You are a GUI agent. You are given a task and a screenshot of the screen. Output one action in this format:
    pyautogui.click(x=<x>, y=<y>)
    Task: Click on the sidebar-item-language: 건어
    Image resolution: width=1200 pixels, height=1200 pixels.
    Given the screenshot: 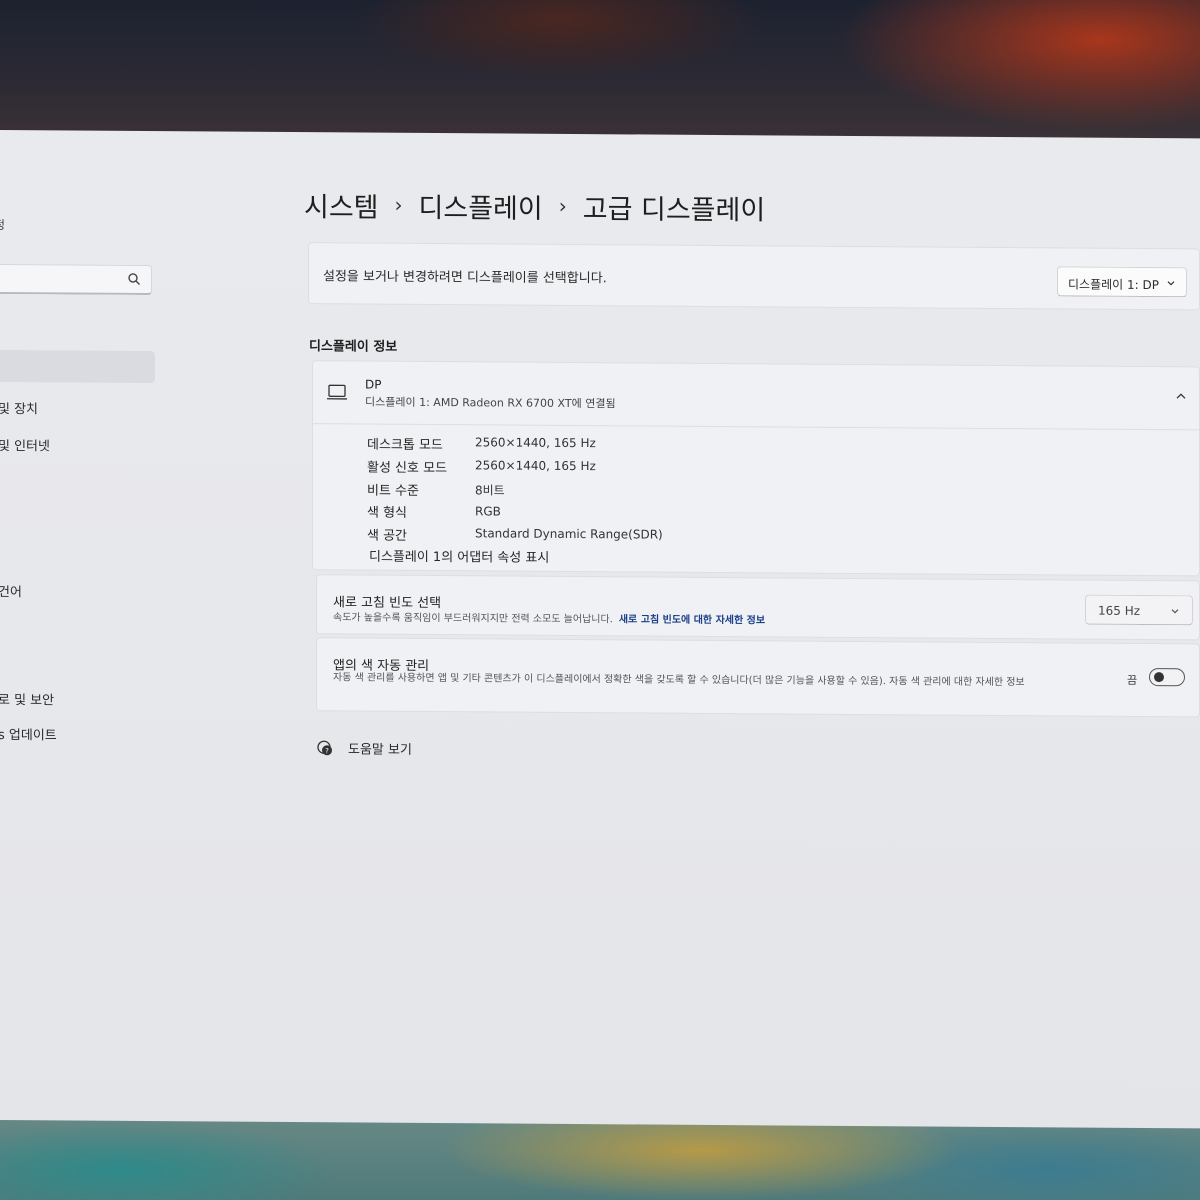 What is the action you would take?
    pyautogui.click(x=11, y=590)
    